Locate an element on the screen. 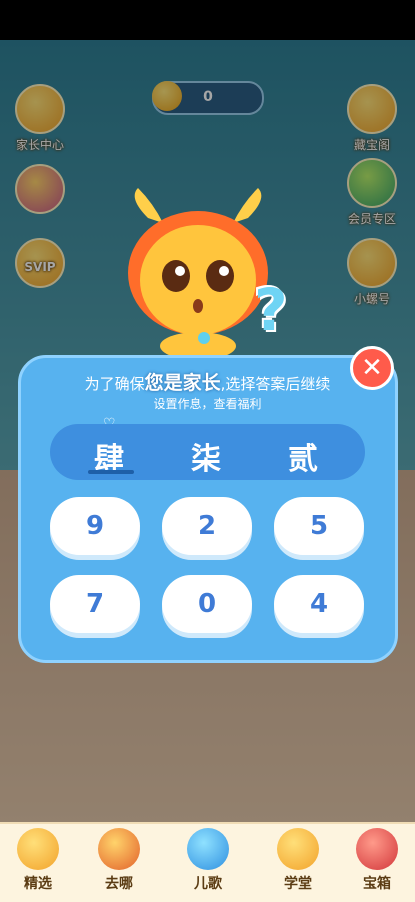  key-4: 4 is located at coordinates (319, 604).